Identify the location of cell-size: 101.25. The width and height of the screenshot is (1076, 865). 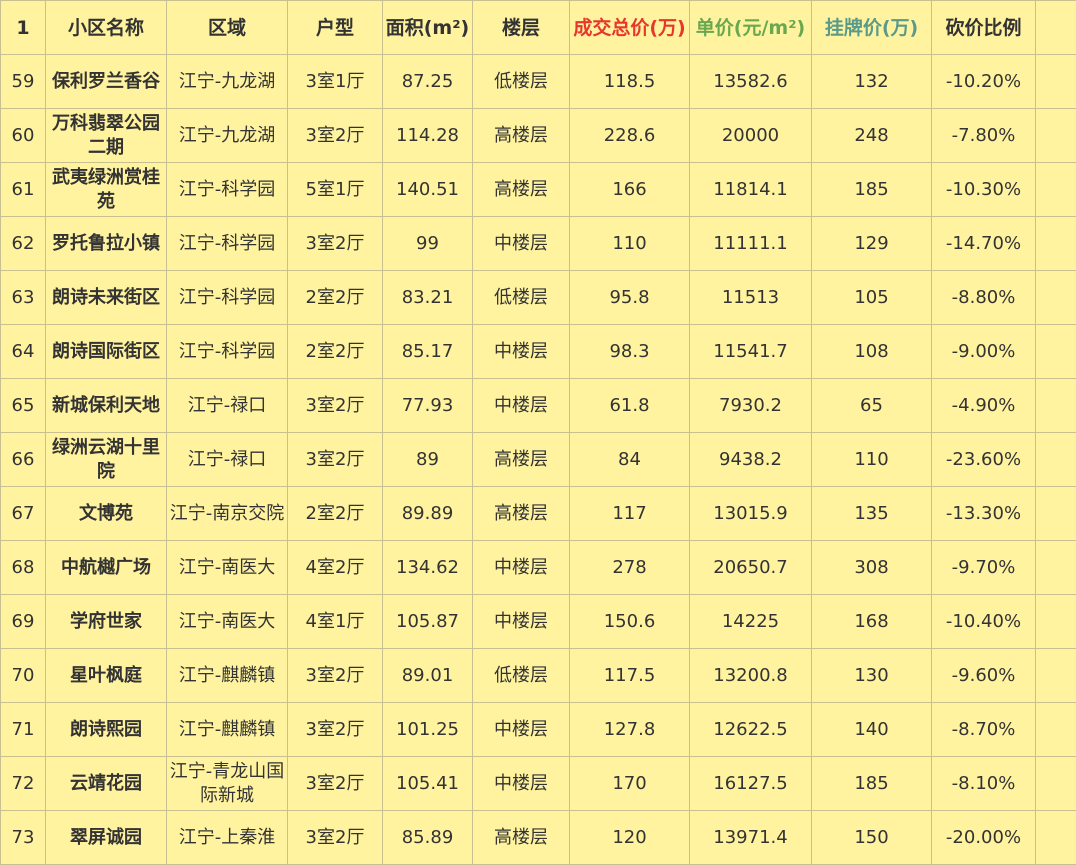
(428, 730).